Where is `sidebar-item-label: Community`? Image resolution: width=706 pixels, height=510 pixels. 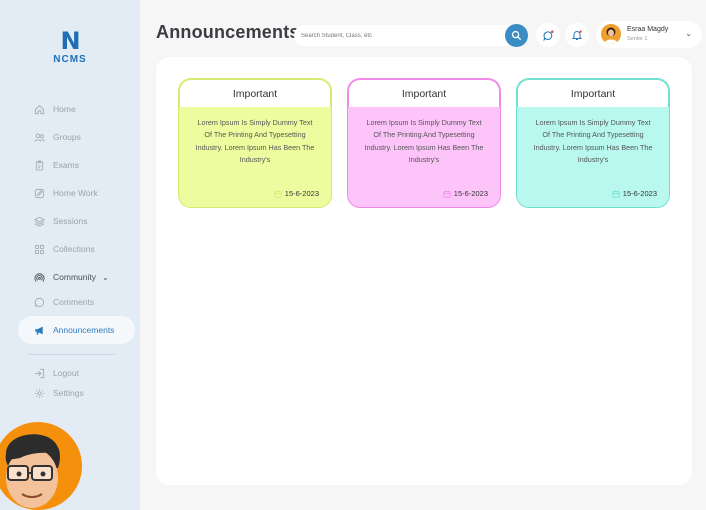
sidebar-item-label: Community is located at coordinates (74, 277).